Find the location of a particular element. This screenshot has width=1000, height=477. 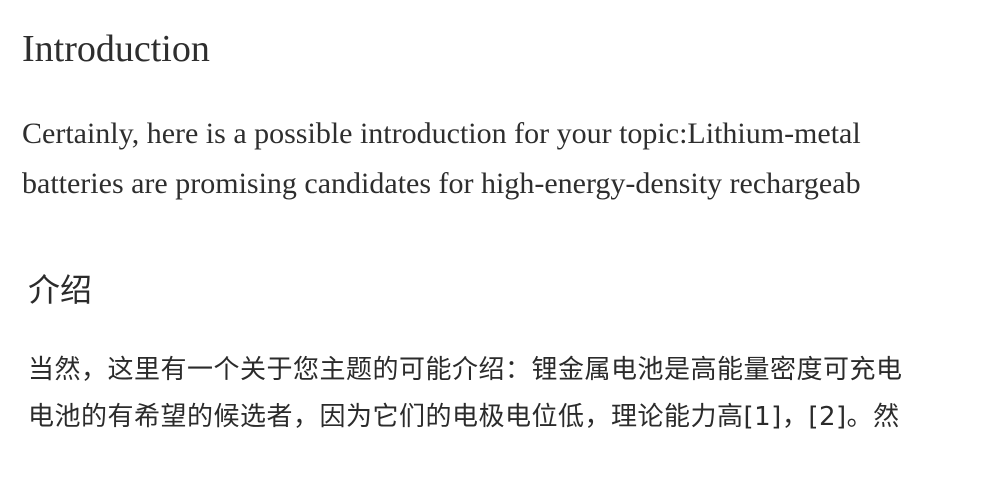

english-section-heading: Introduction is located at coordinates (116, 49).